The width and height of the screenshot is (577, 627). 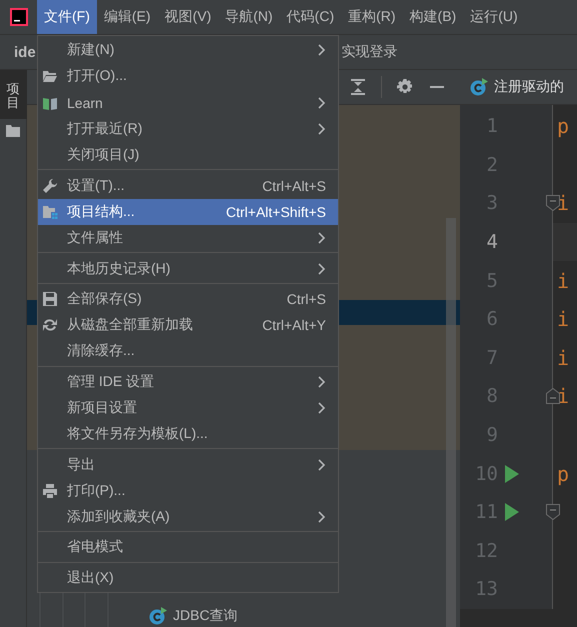 I want to click on tree-item: JDBC查询, so click(x=205, y=616).